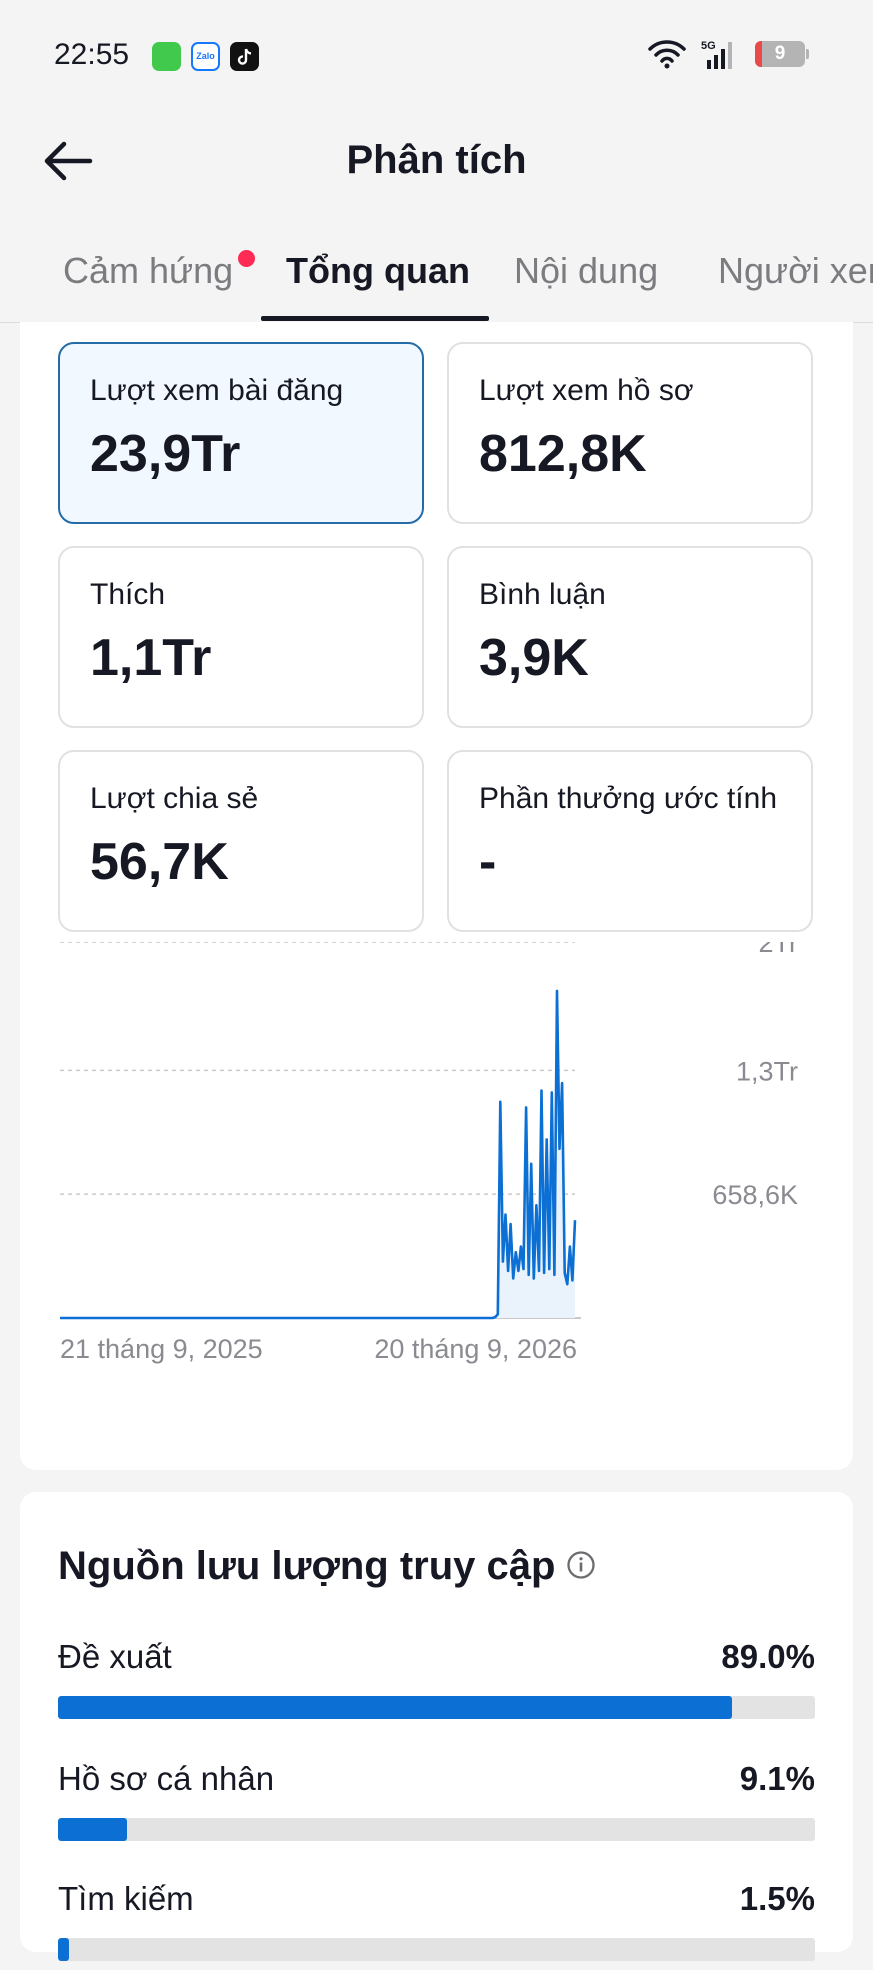  I want to click on y-tick-label: 658,6K, so click(755, 1195).